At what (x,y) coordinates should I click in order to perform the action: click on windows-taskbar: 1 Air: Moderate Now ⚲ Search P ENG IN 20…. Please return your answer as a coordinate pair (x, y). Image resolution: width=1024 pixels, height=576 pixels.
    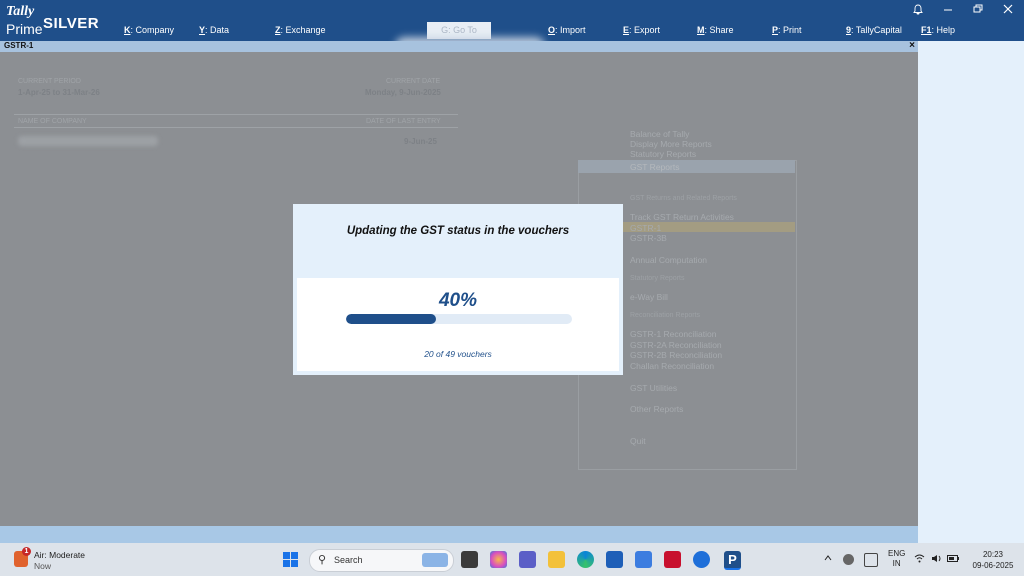
    Looking at the image, I should click on (512, 559).